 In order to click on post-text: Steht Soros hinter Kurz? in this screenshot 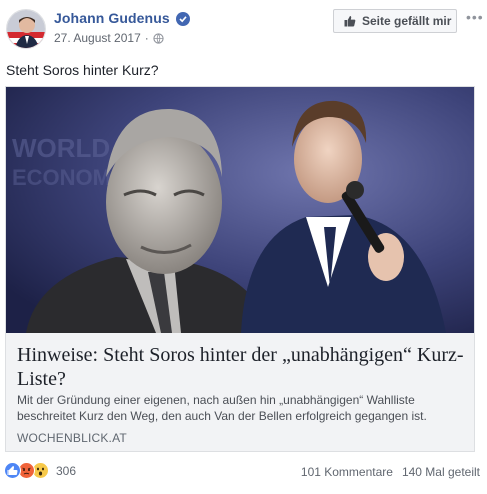, I will do `click(82, 70)`.